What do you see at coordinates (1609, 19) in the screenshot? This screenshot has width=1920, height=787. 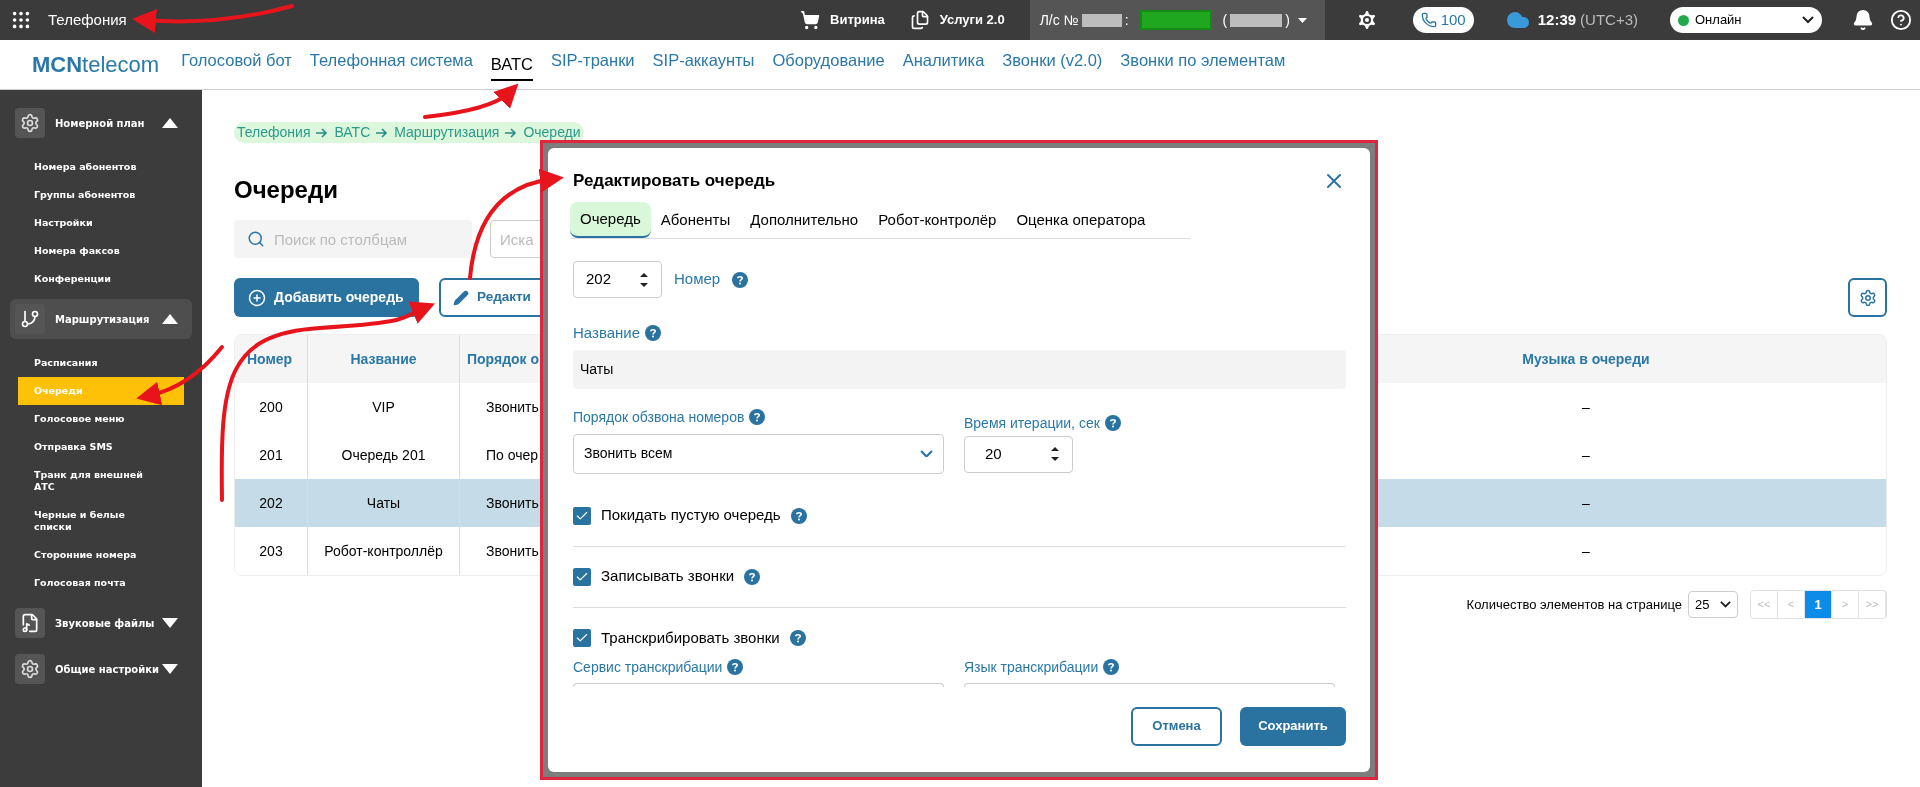 I see `timezone: (UTC+3)` at bounding box center [1609, 19].